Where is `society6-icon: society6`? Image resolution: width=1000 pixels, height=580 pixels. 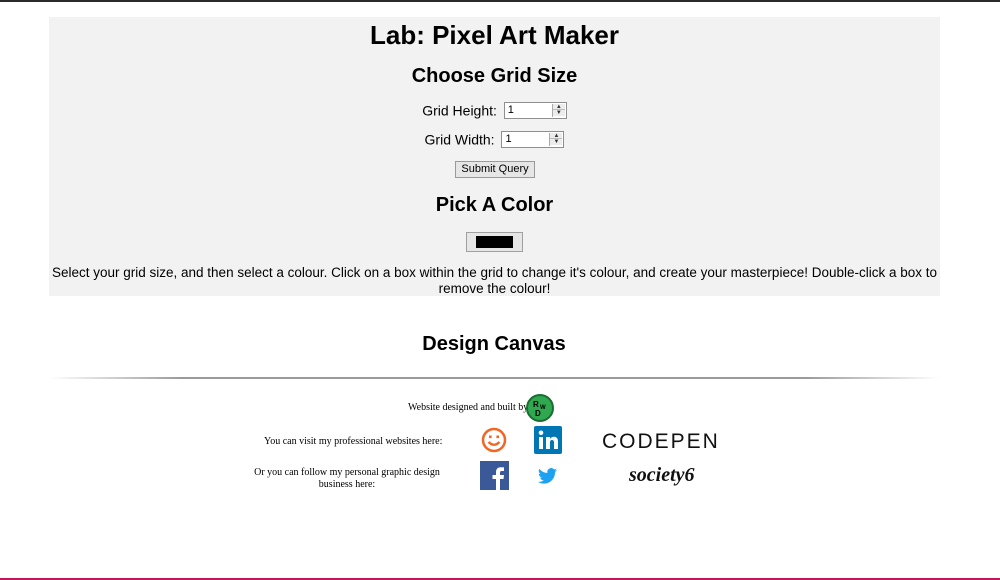 society6-icon: society6 is located at coordinates (669, 475).